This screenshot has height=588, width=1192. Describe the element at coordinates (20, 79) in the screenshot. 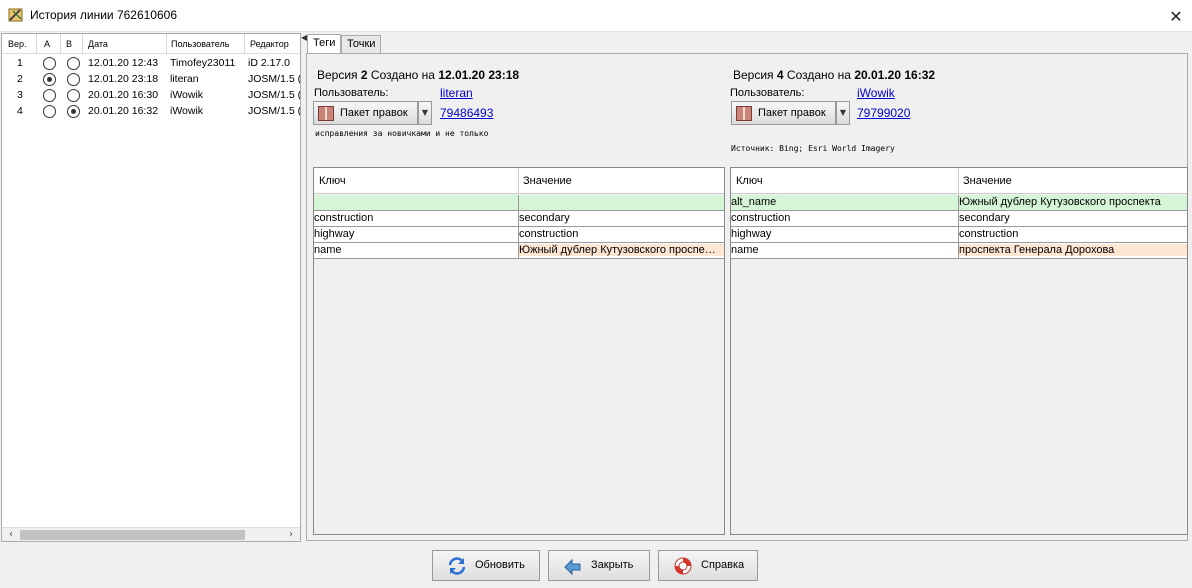

I see `row-version: 2` at that location.